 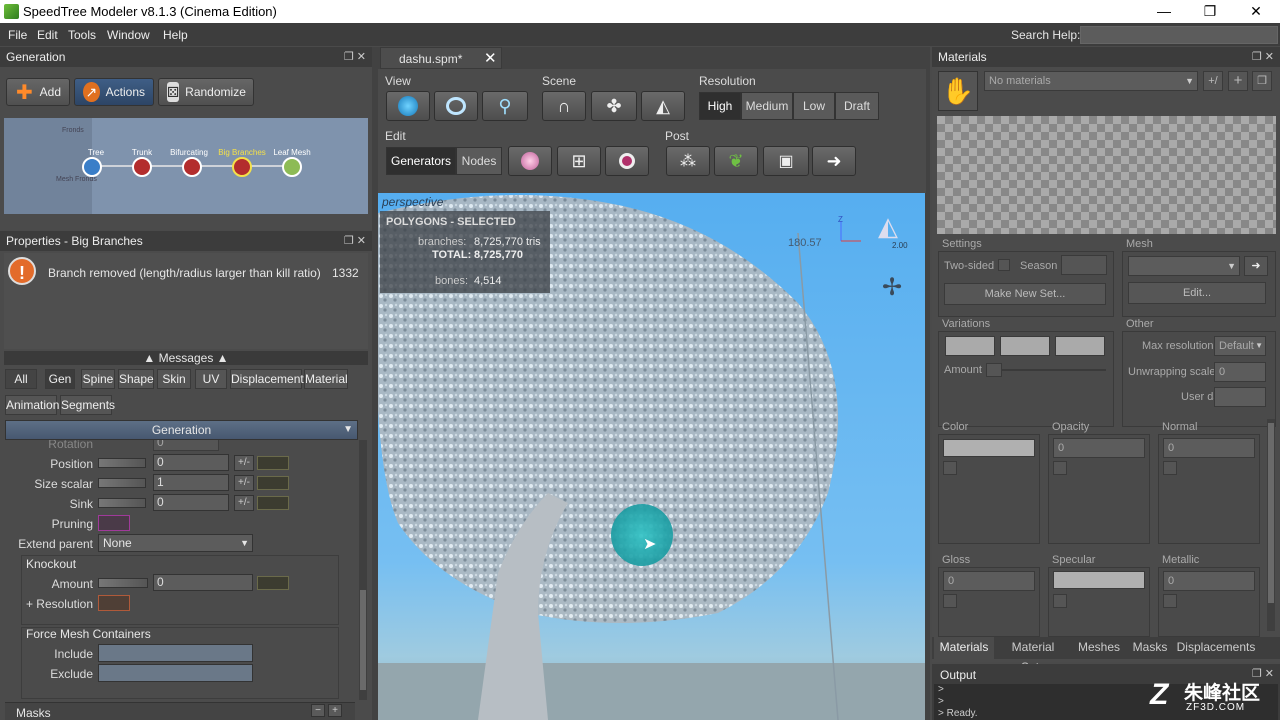 I want to click on material-dropdown: No materials ▼, so click(x=1091, y=81).